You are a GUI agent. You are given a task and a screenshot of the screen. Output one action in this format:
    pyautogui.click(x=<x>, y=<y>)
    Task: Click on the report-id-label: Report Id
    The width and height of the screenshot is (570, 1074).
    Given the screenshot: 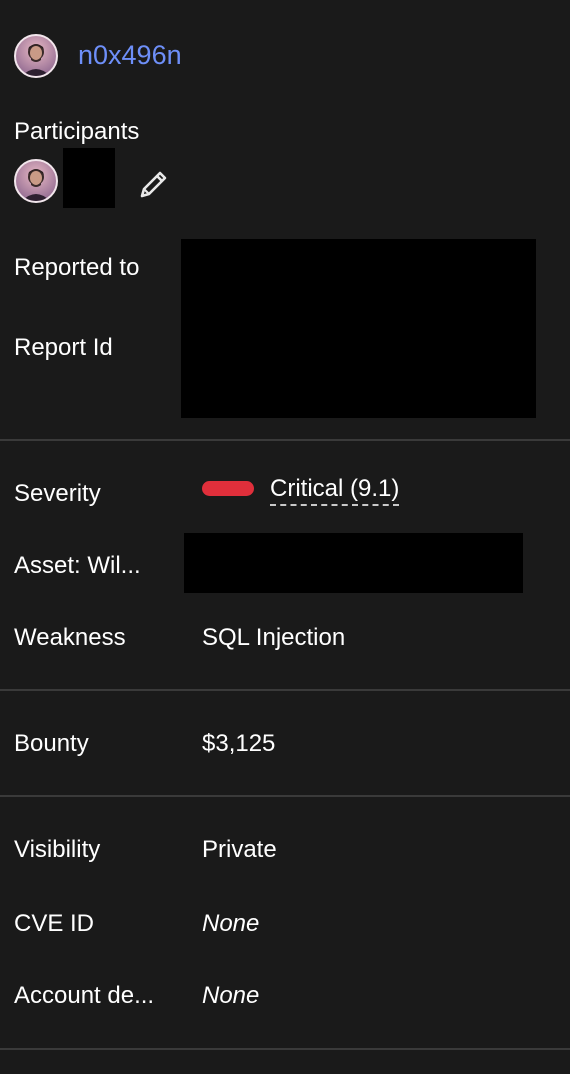 What is the action you would take?
    pyautogui.click(x=63, y=347)
    